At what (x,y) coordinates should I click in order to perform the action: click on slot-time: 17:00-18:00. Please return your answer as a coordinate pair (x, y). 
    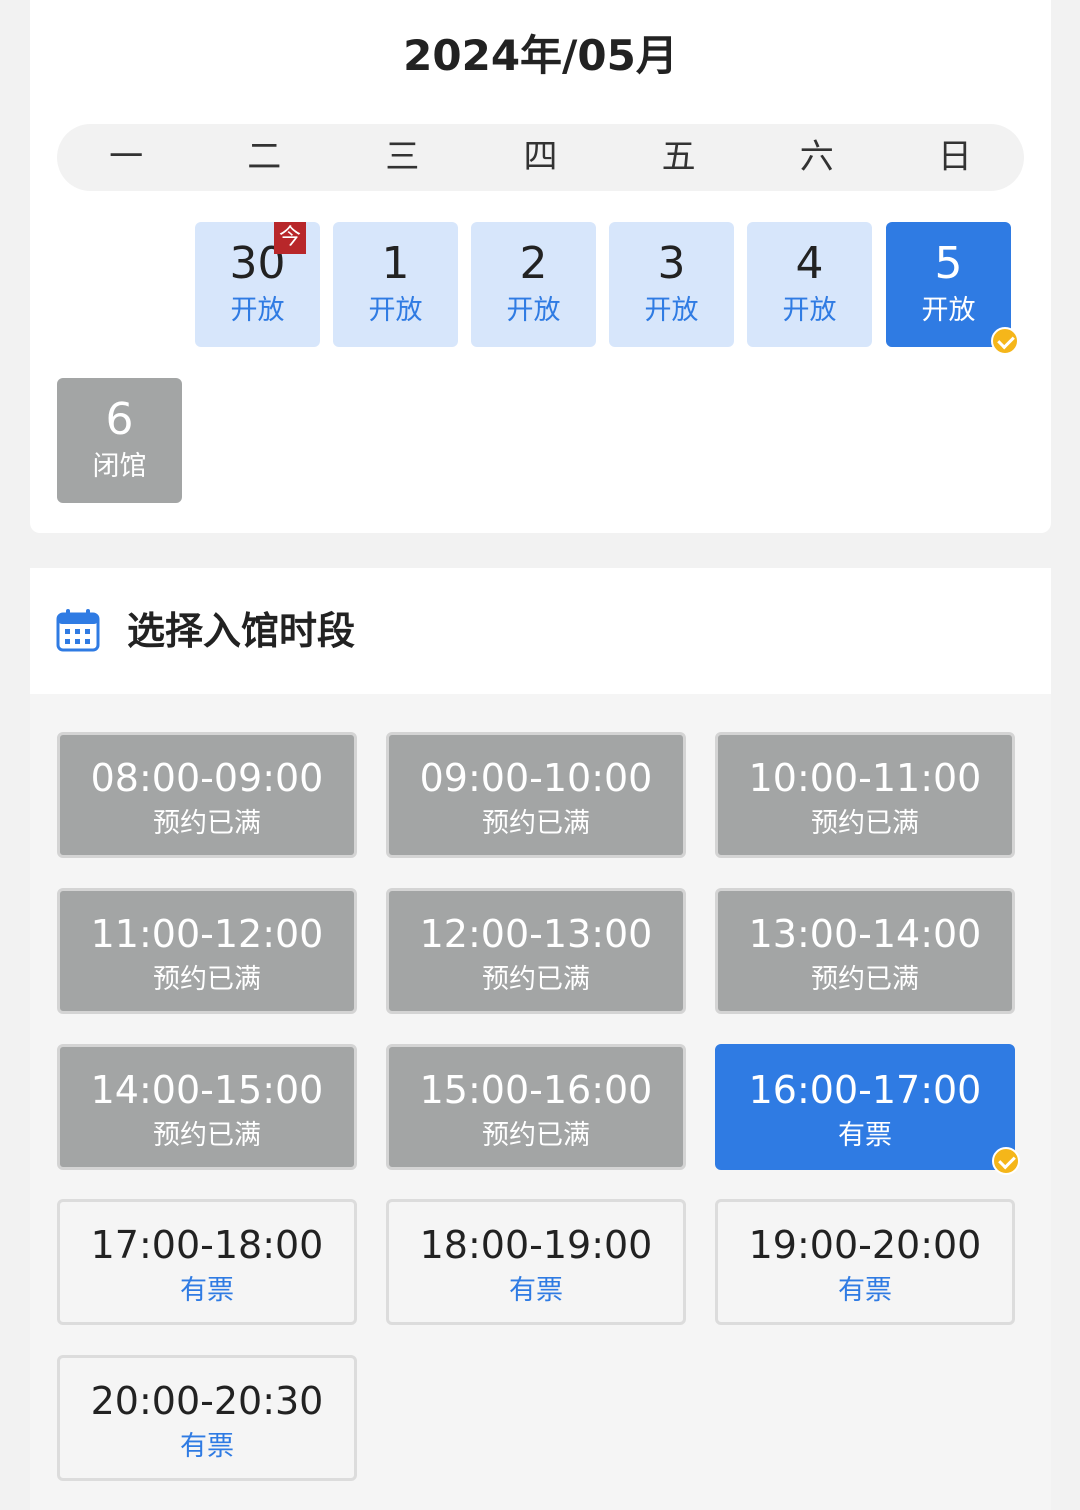
    Looking at the image, I should click on (207, 1245).